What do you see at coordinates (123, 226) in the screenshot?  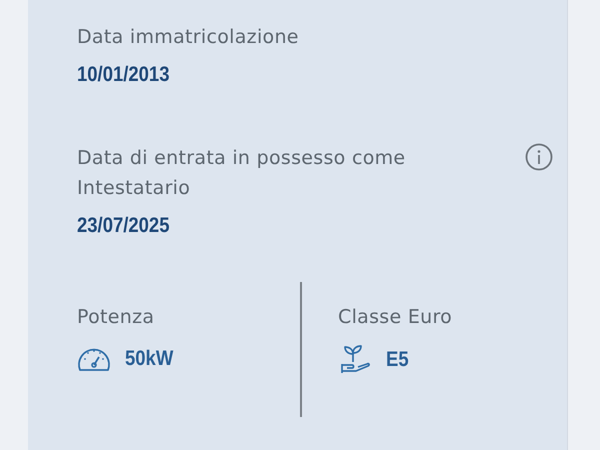 I see `field-value: 23/07/2025` at bounding box center [123, 226].